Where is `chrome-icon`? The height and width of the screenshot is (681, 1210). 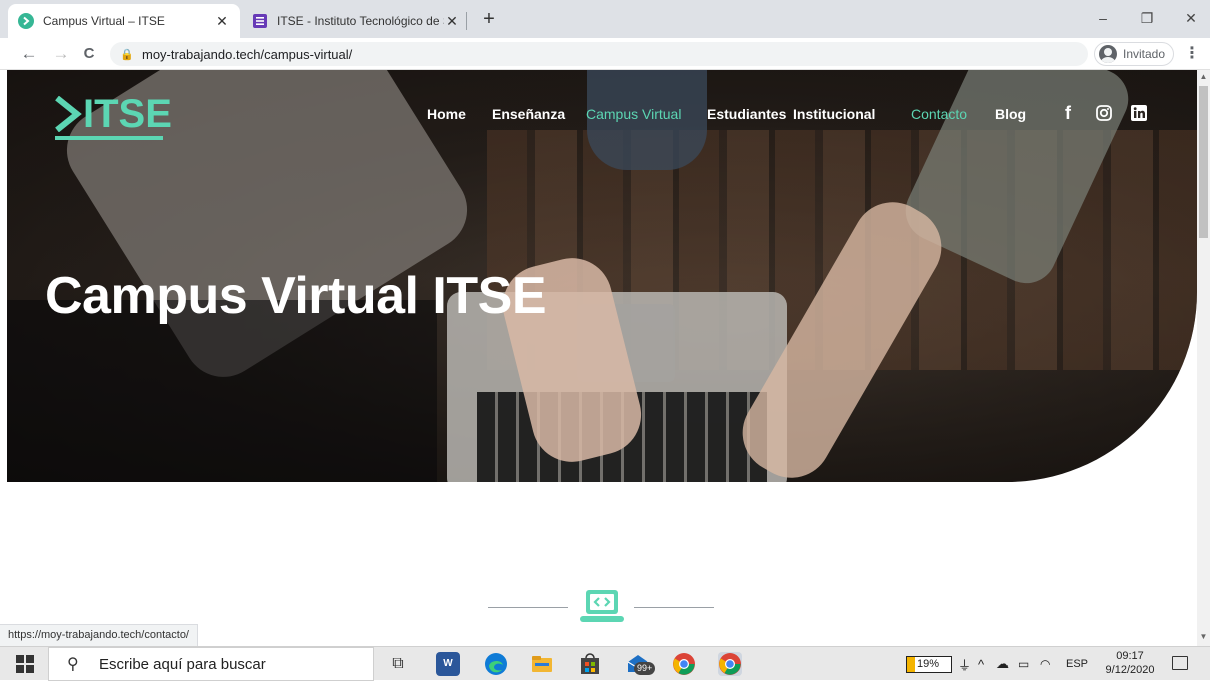 chrome-icon is located at coordinates (684, 664).